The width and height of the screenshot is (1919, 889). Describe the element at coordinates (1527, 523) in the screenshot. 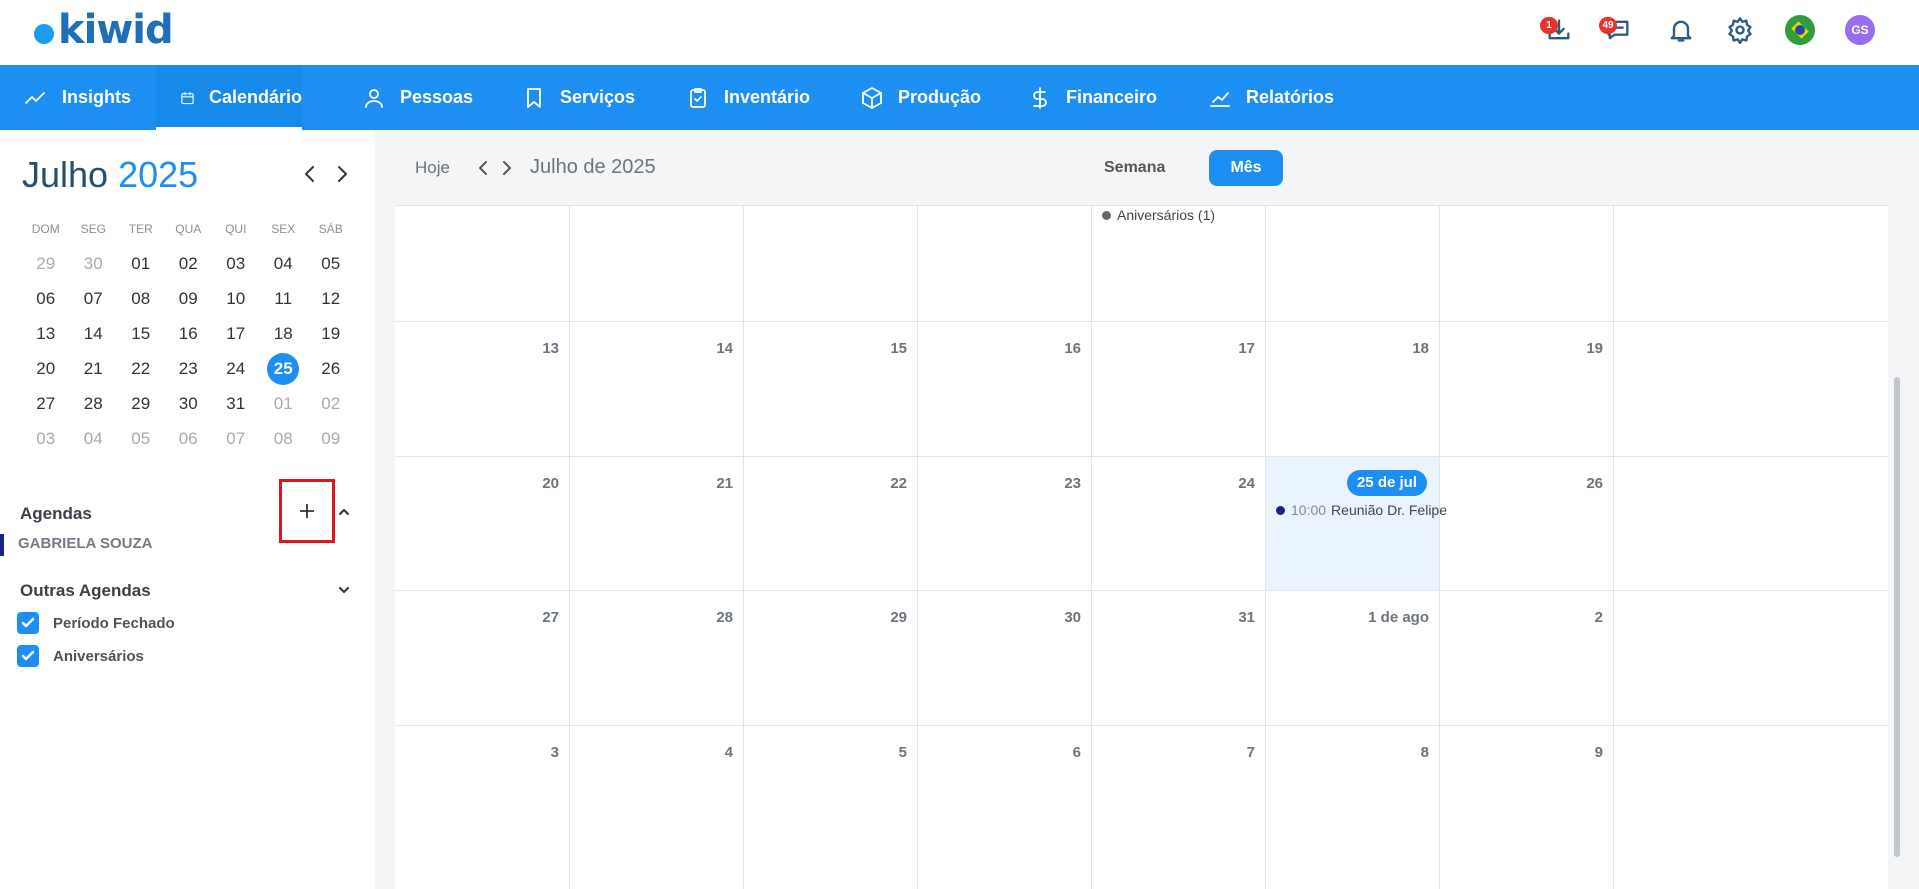

I see `calendar-day-cell: 26` at that location.